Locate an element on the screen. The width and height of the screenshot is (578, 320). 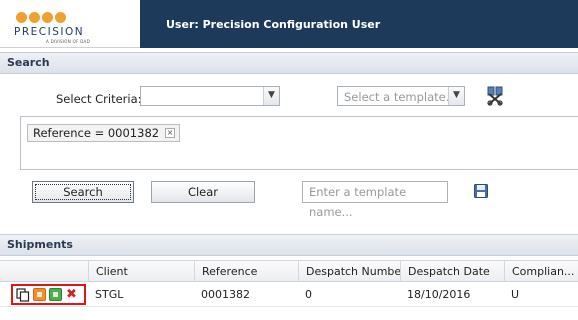
criteria-tag-text: Reference = 0001382 is located at coordinates (96, 133).